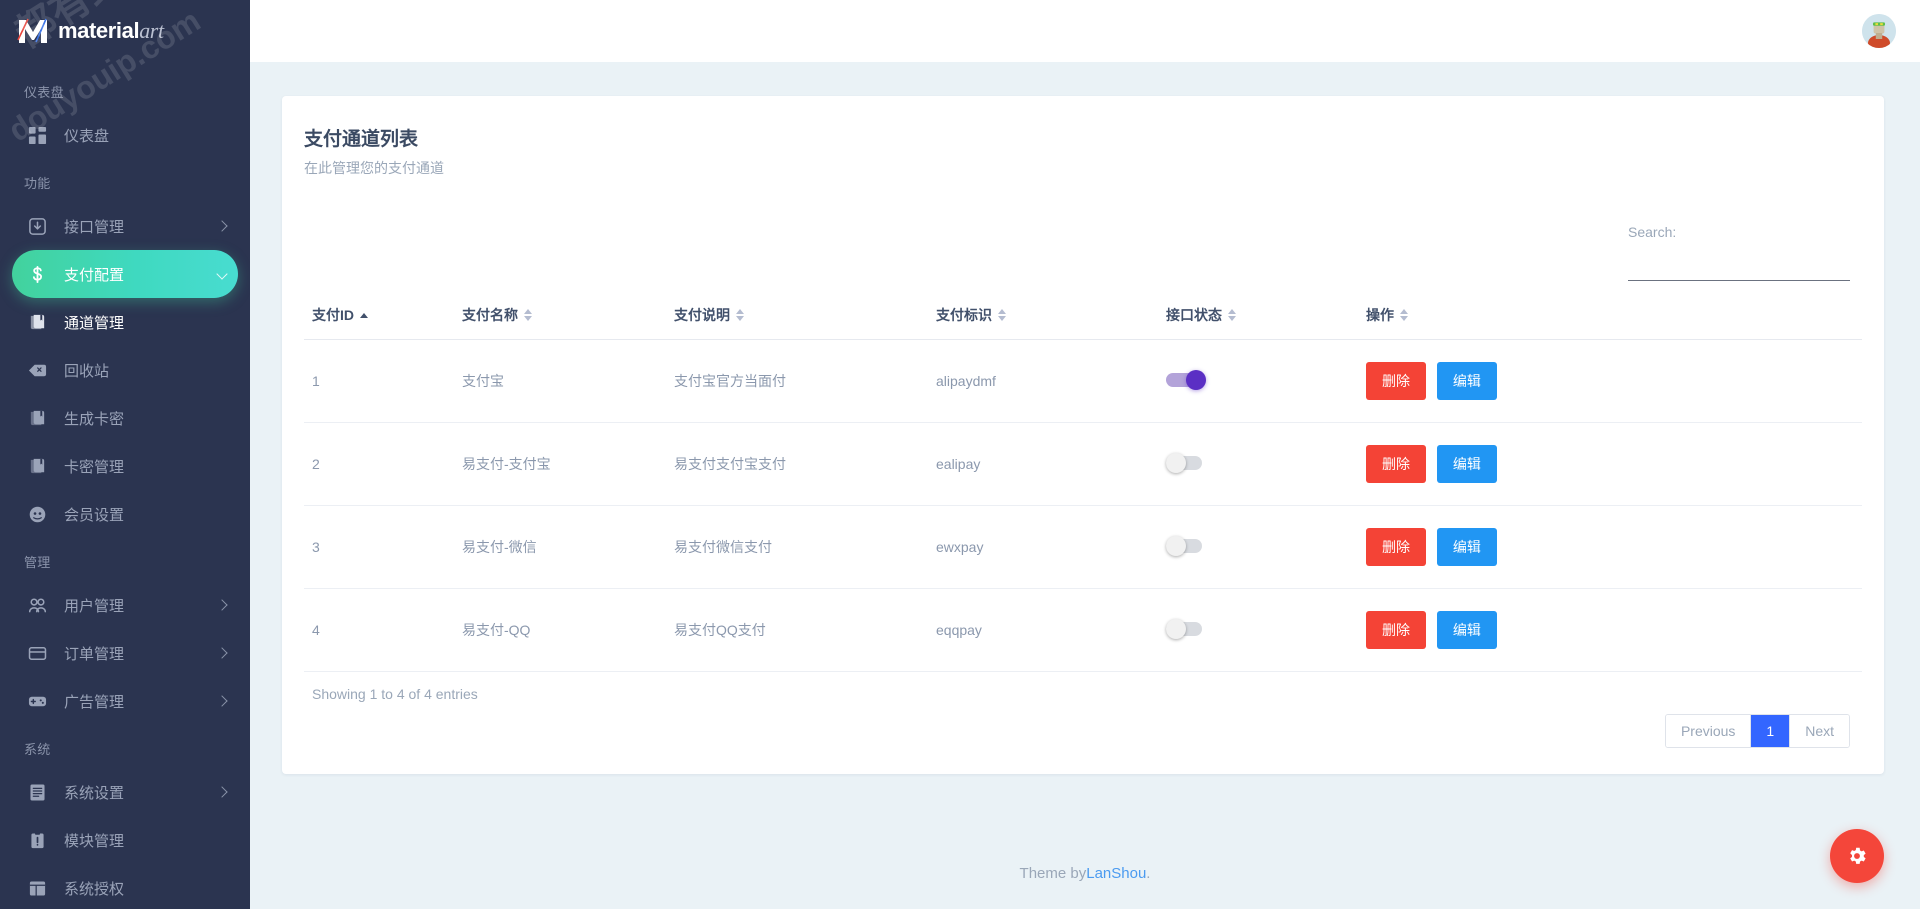 Image resolution: width=1920 pixels, height=909 pixels. What do you see at coordinates (1043, 322) in the screenshot?
I see `column-header-payment-ident: 支付标识` at bounding box center [1043, 322].